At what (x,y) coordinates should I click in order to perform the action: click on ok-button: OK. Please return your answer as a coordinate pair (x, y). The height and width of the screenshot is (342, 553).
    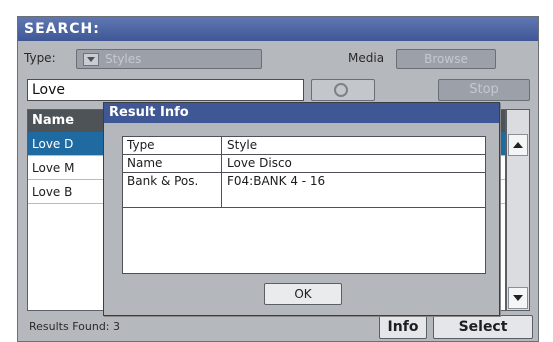
    Looking at the image, I should click on (303, 294).